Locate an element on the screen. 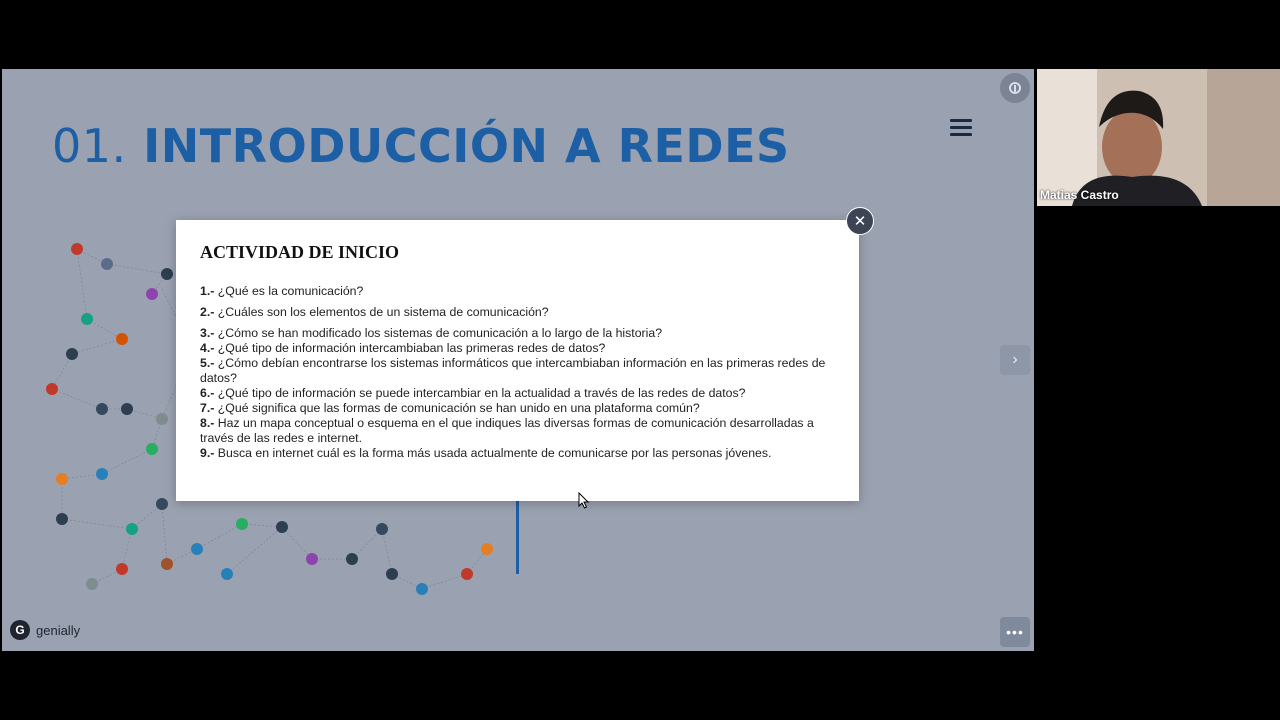 The image size is (1280, 720). close-modal-button: ✕ is located at coordinates (860, 221).